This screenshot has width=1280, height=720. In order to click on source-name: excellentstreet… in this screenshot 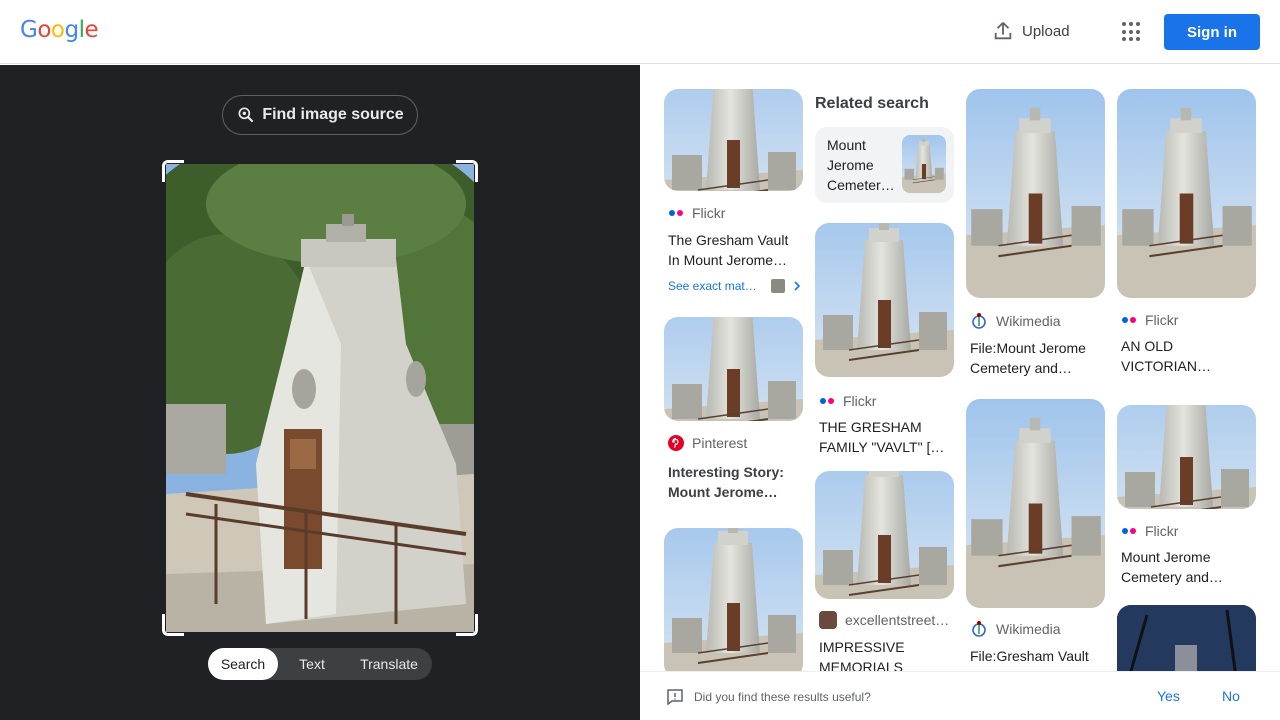, I will do `click(897, 620)`.